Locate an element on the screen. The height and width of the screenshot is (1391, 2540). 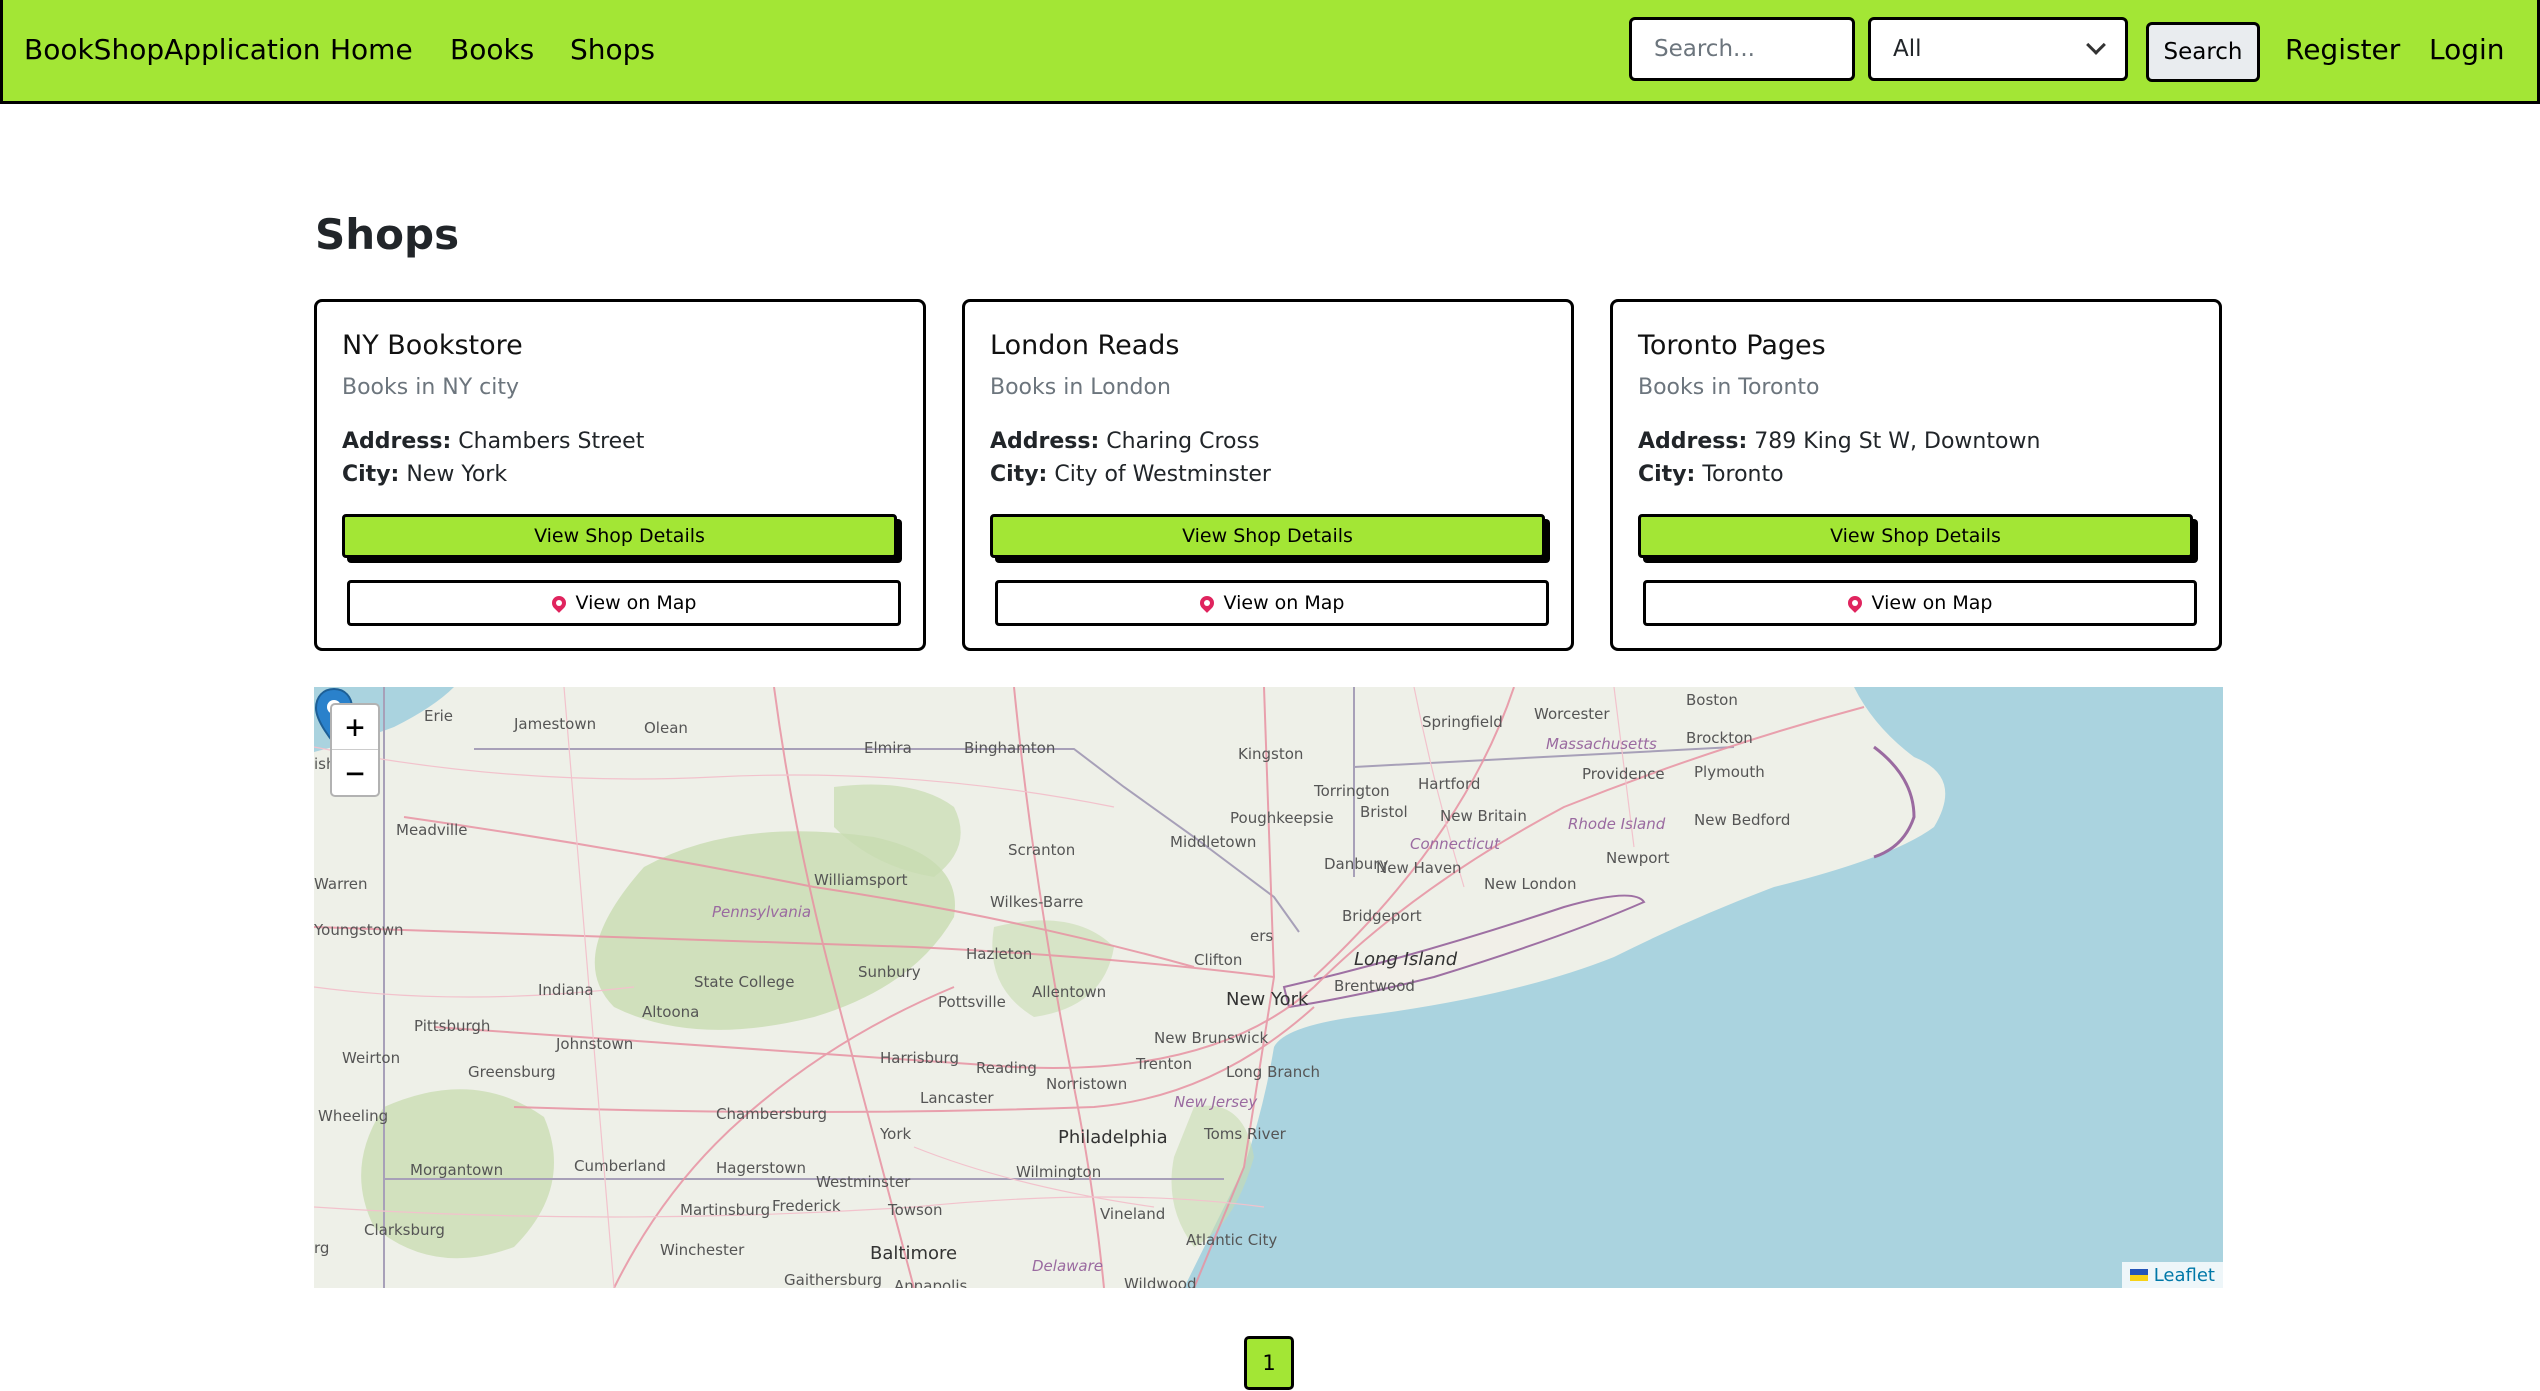
map-label: Boston is located at coordinates (1712, 700).